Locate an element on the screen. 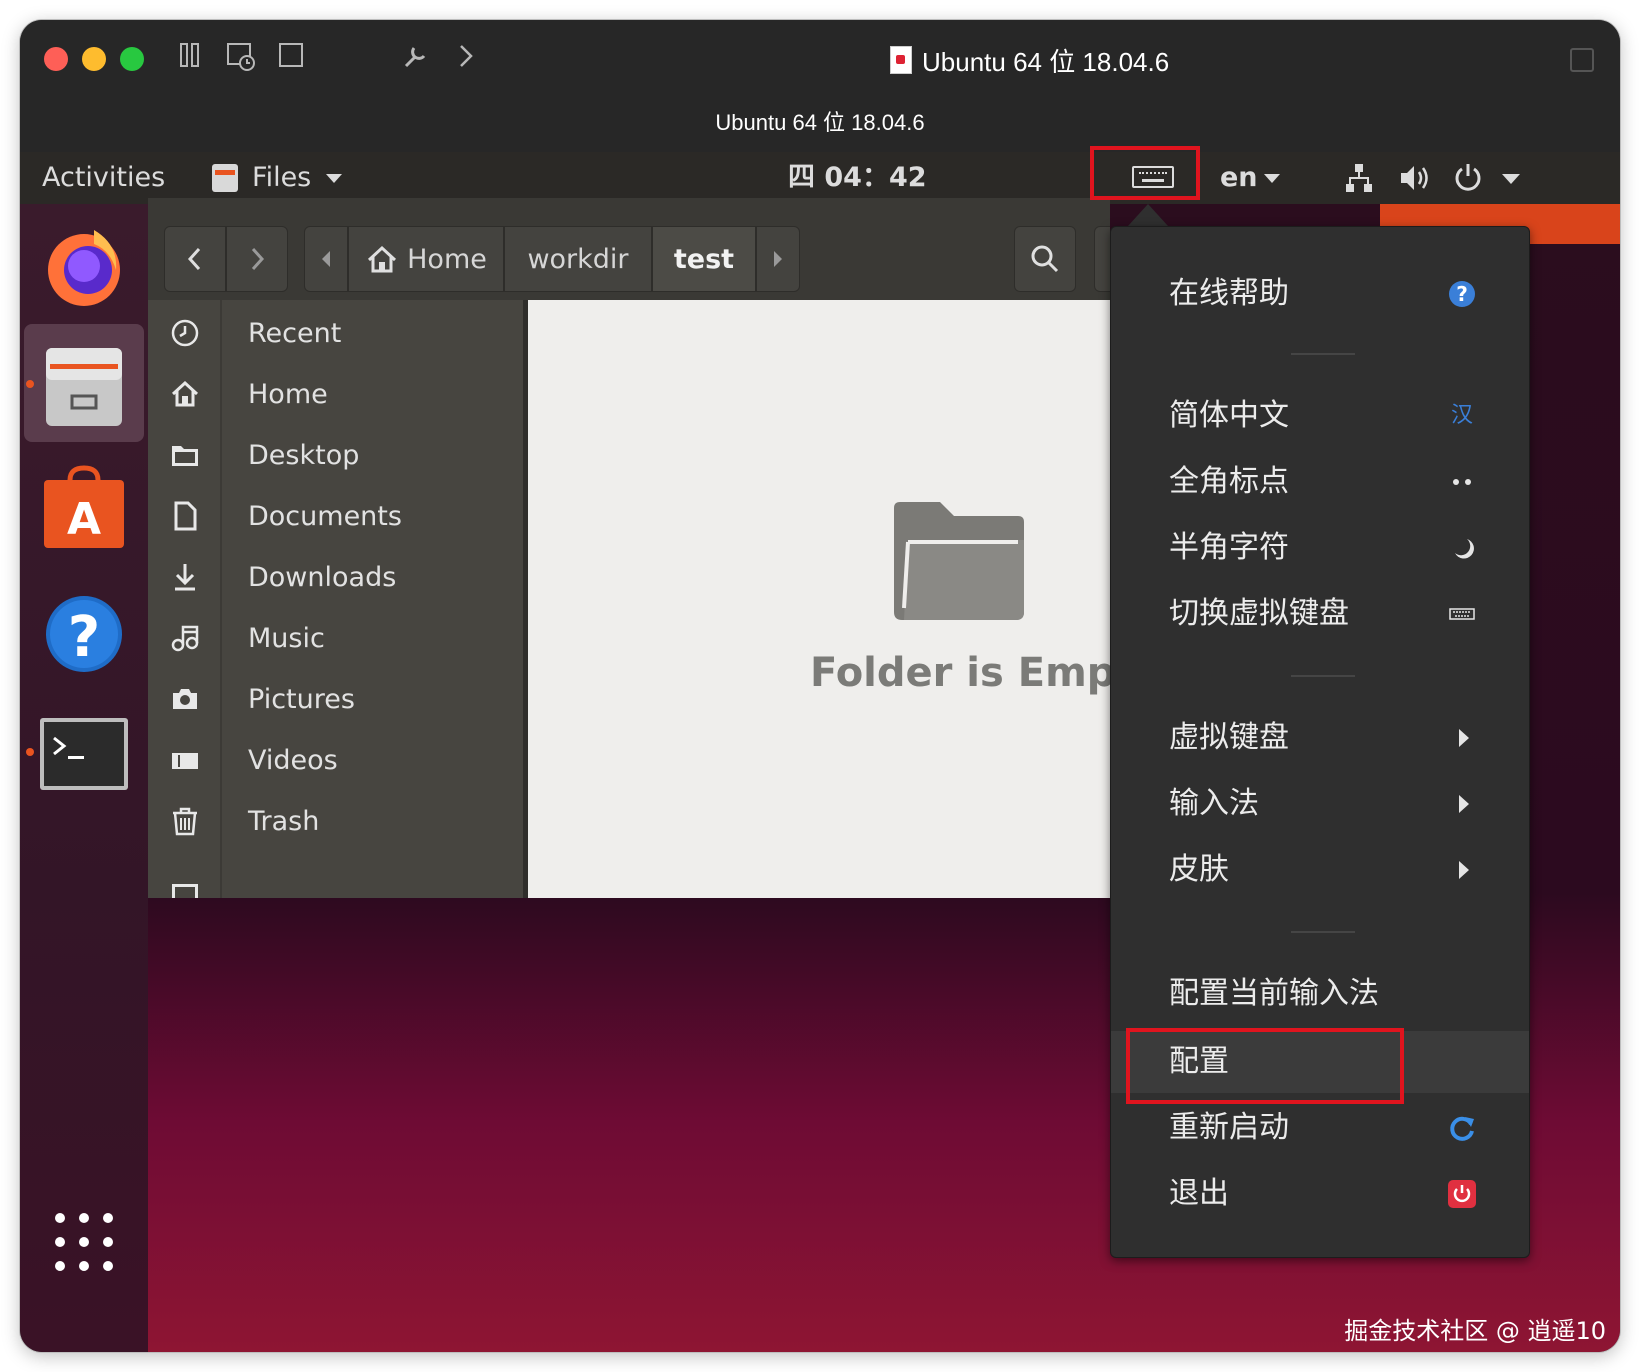 The image size is (1640, 1372). menu-item-configure-current-im: 配置当前输入法 is located at coordinates (1320, 994).